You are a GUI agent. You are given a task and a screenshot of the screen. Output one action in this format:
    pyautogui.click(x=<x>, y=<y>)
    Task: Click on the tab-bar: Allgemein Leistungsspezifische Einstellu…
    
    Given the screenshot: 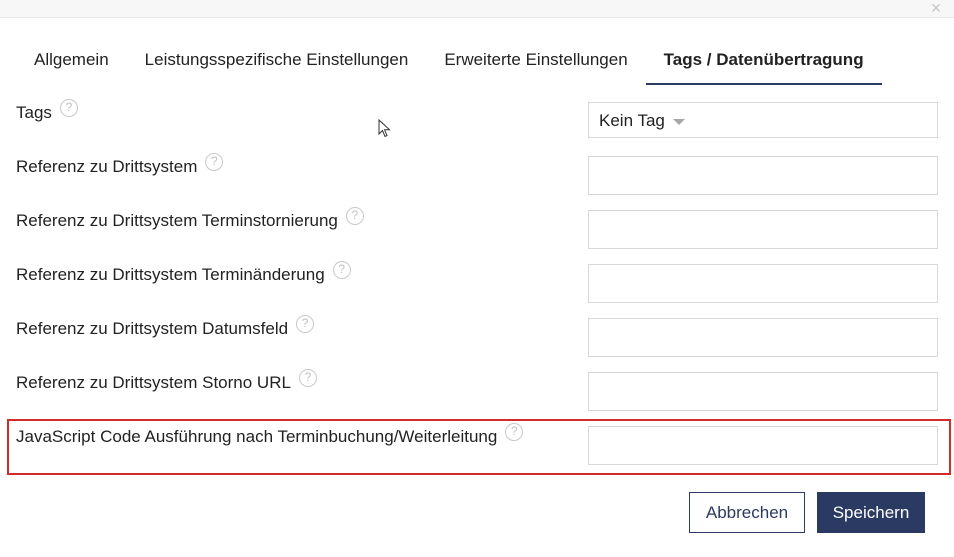 What is the action you would take?
    pyautogui.click(x=449, y=61)
    